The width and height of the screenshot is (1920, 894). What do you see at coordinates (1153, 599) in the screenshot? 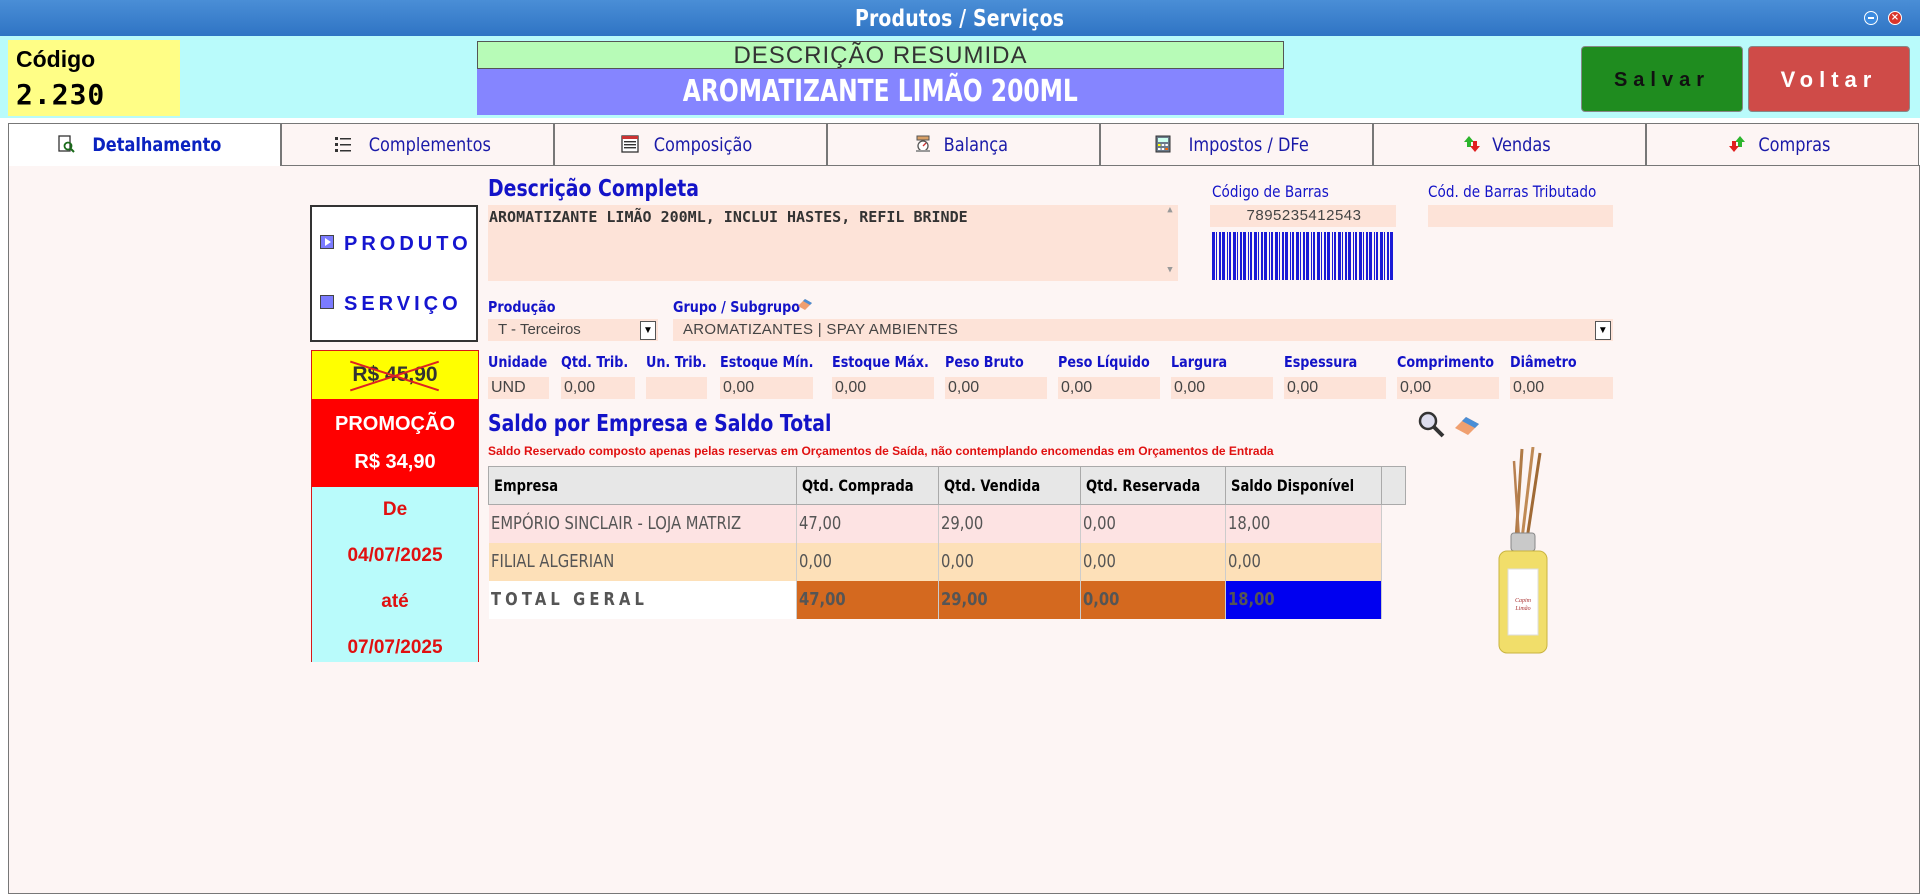
I see `total-qtd-reservada: 0,00` at bounding box center [1153, 599].